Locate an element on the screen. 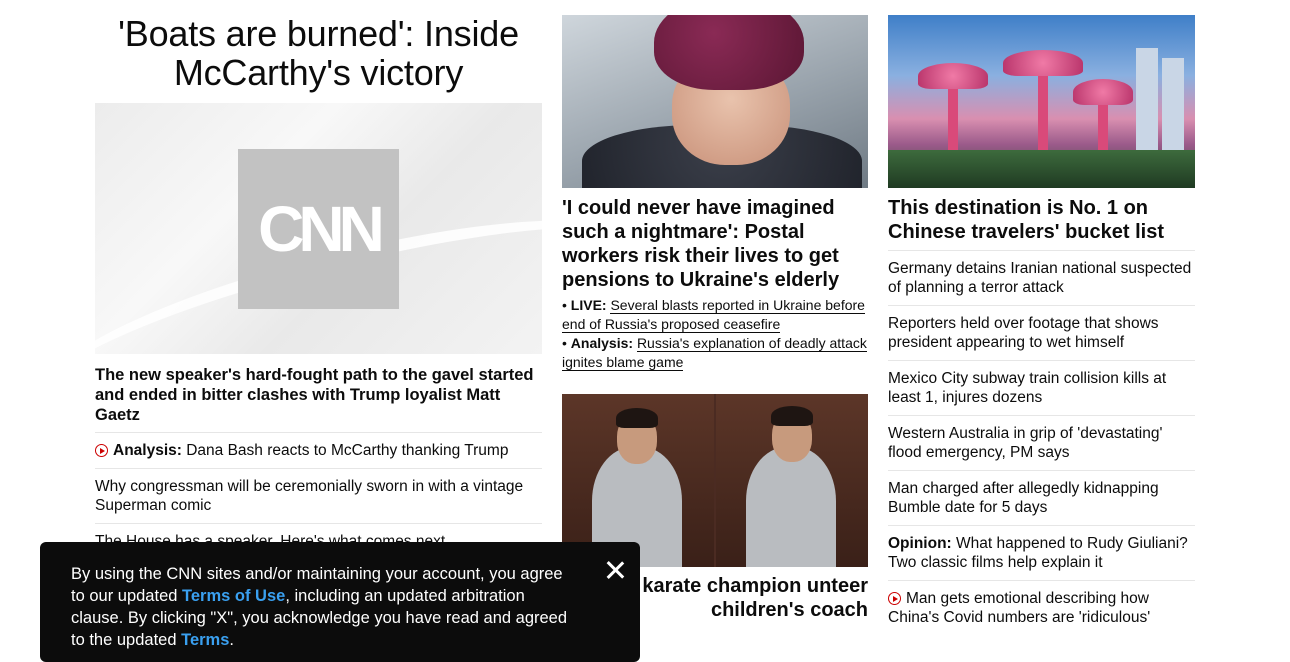 The height and width of the screenshot is (662, 1290). image-figure is located at coordinates (791, 507).